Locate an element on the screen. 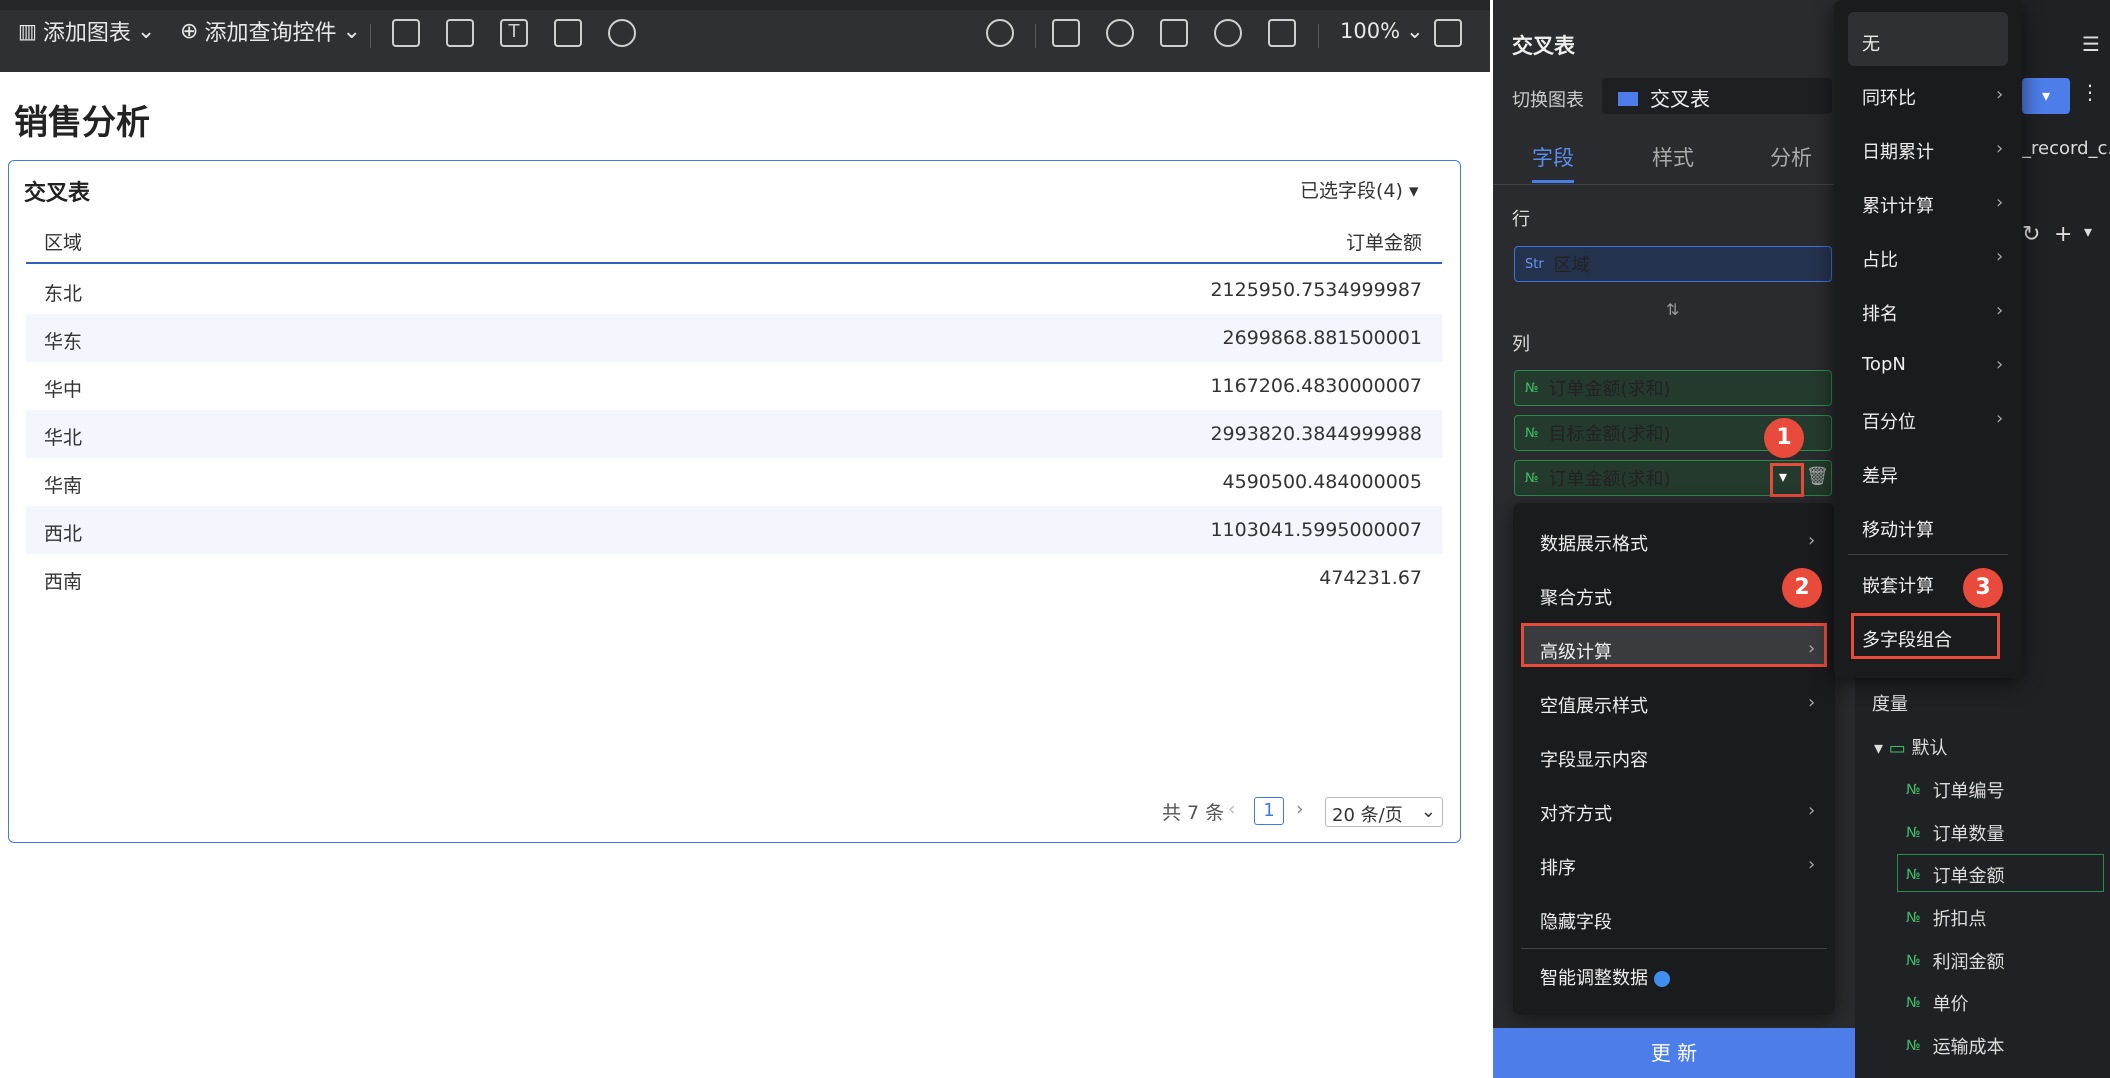 The height and width of the screenshot is (1078, 2110). next-page-icon: › is located at coordinates (1300, 809).